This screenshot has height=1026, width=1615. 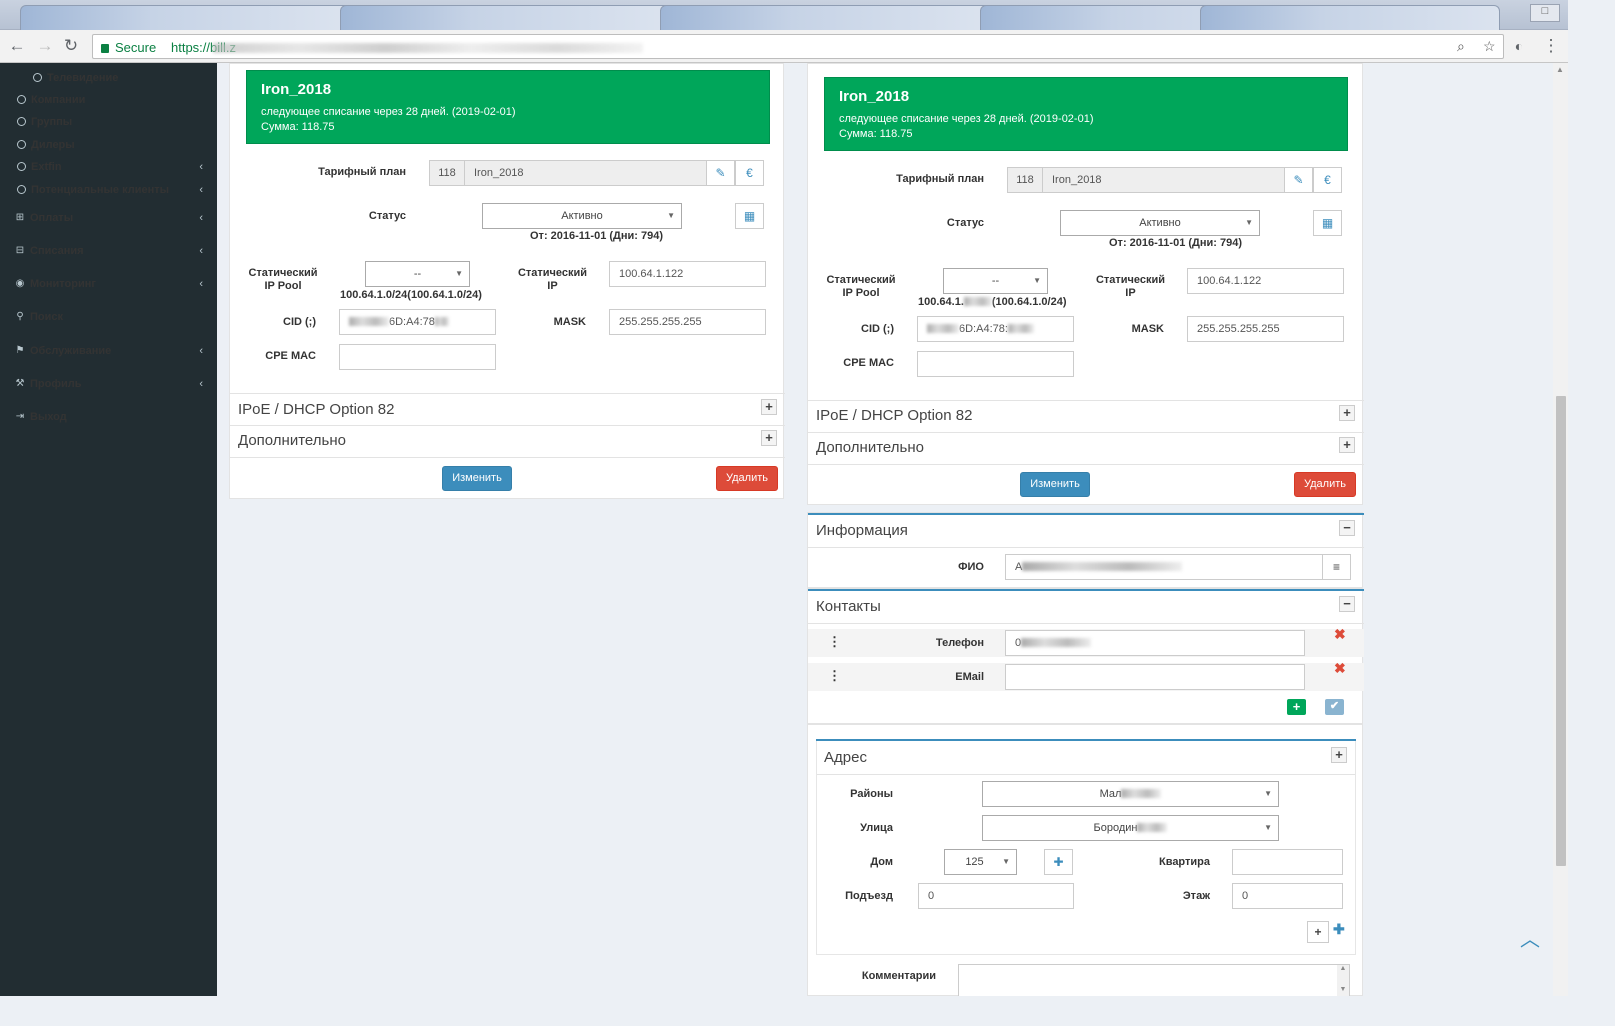 What do you see at coordinates (969, 677) in the screenshot?
I see `email-label: EMail` at bounding box center [969, 677].